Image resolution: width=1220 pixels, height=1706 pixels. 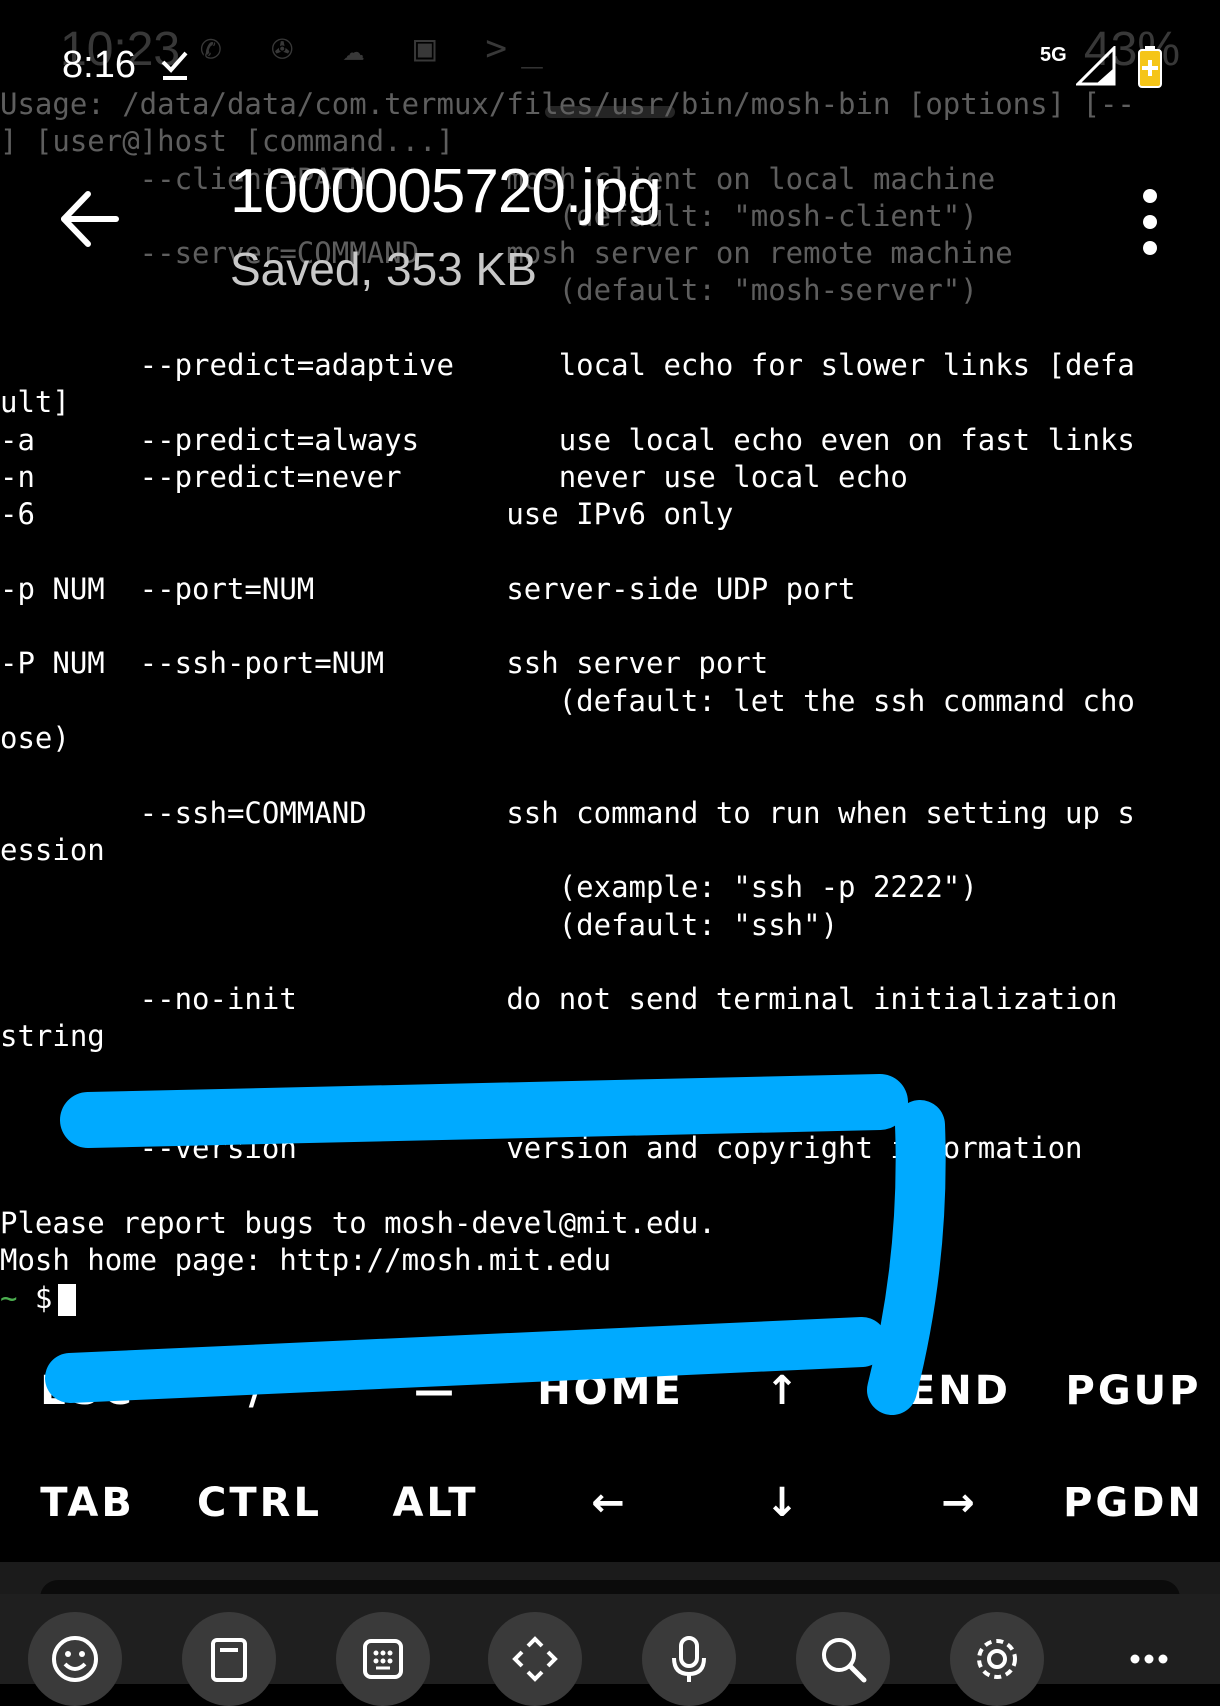 I want to click on download-done-icon, so click(x=174, y=65).